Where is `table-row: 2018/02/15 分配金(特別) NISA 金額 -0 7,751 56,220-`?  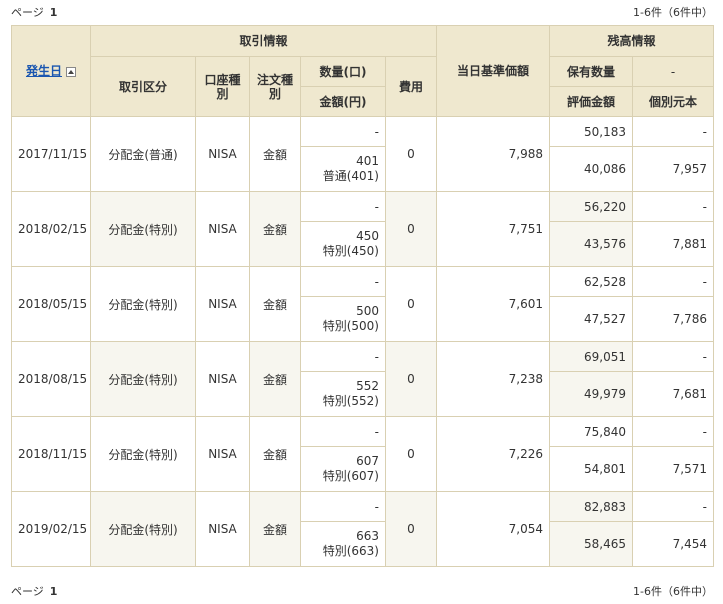
table-row: 2018/02/15 分配金(特別) NISA 金額 -0 7,751 56,220- is located at coordinates (363, 229).